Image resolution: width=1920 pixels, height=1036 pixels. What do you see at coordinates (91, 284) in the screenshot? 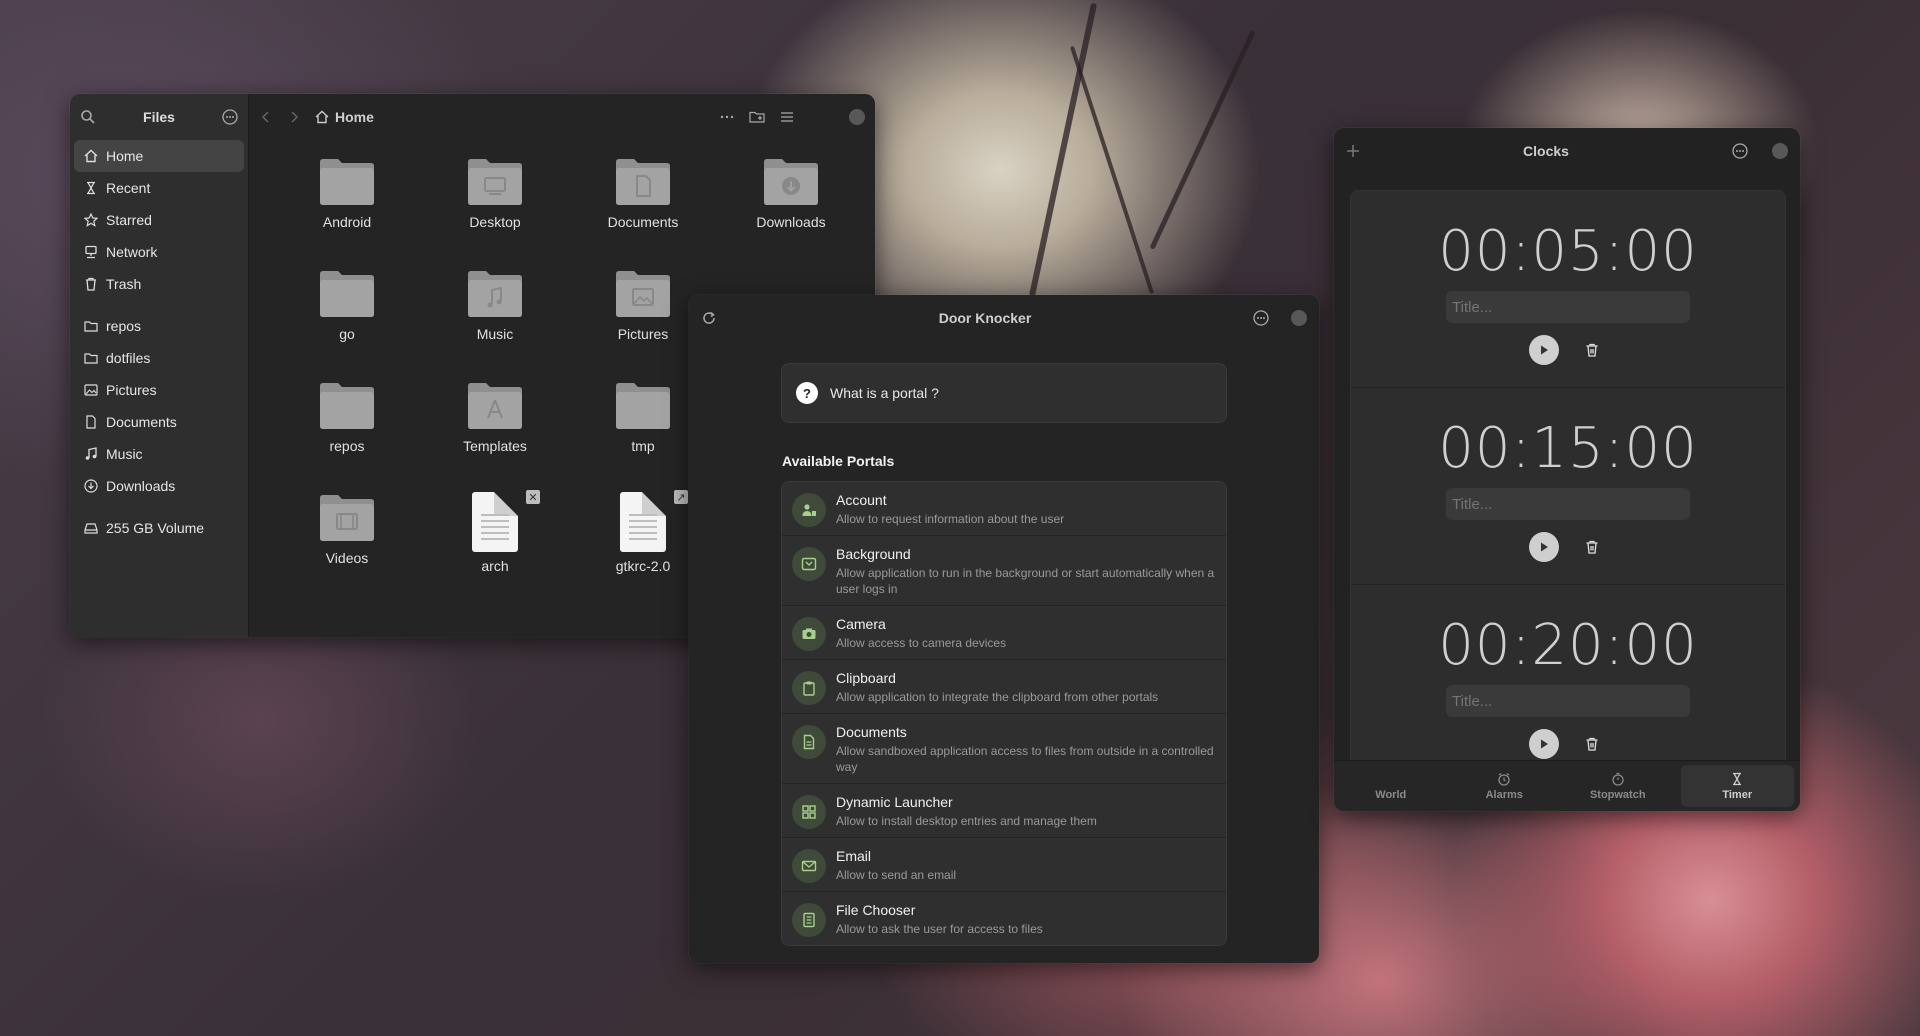
I see `trash-icon` at bounding box center [91, 284].